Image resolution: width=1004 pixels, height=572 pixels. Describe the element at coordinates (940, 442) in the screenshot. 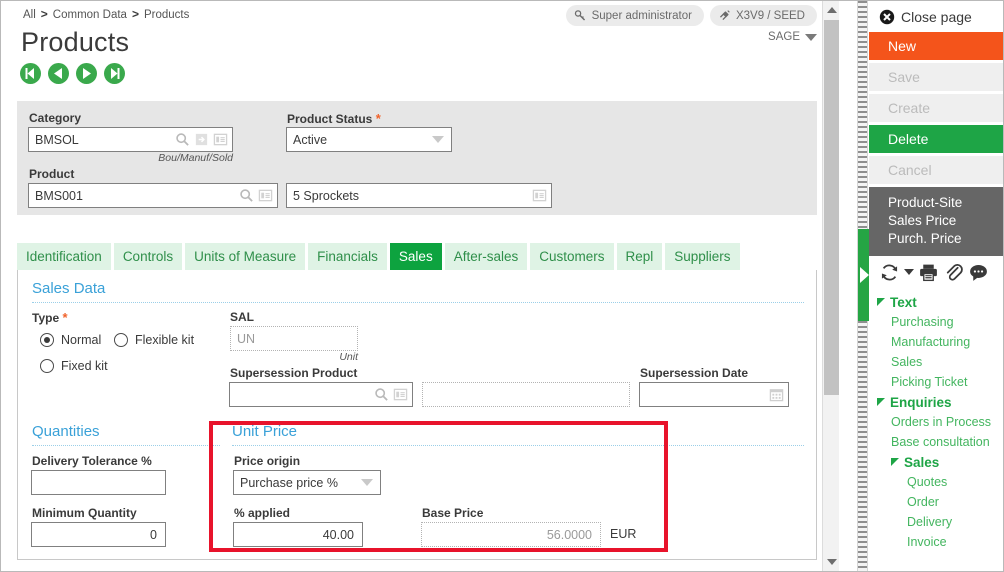

I see `tree-node-base-consultation: Base consultation` at that location.